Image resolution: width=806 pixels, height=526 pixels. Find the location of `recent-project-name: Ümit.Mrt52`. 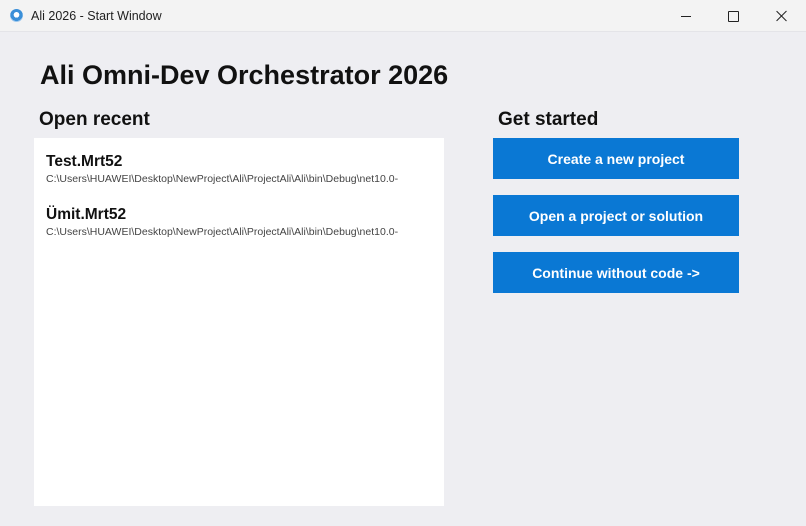

recent-project-name: Ümit.Mrt52 is located at coordinates (86, 214).